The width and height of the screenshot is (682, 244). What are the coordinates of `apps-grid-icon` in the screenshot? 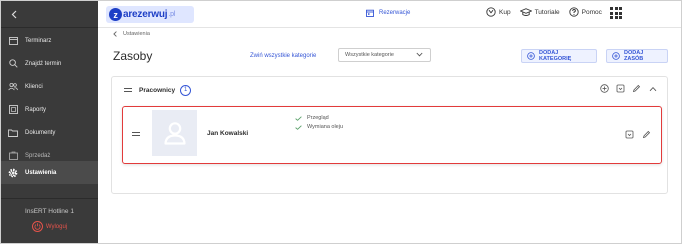 It's located at (616, 13).